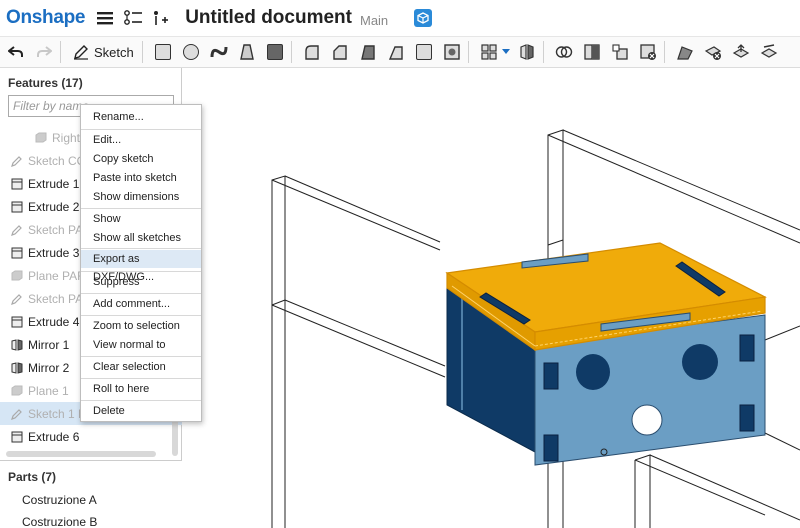 The height and width of the screenshot is (528, 800). What do you see at coordinates (175, 437) in the screenshot?
I see `vertical-scrollbar` at bounding box center [175, 437].